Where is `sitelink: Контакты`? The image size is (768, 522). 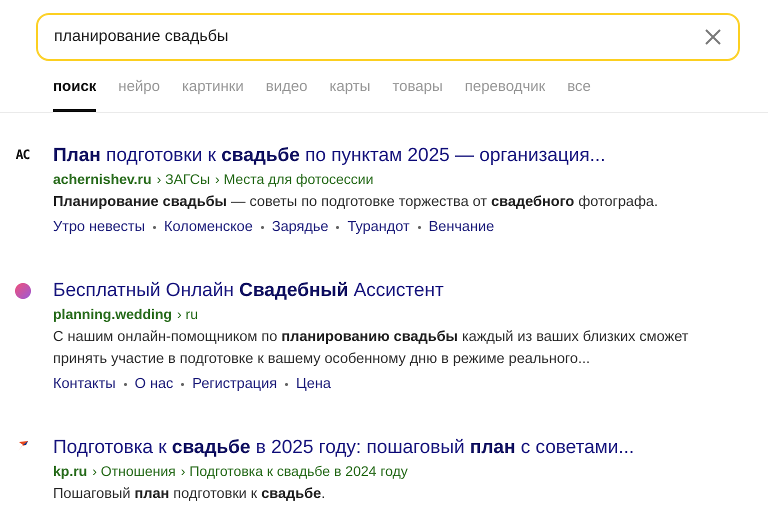 sitelink: Контакты is located at coordinates (84, 384).